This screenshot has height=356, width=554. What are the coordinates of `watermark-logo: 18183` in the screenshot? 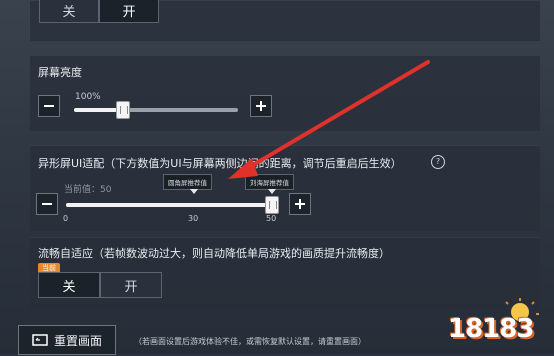 It's located at (498, 325).